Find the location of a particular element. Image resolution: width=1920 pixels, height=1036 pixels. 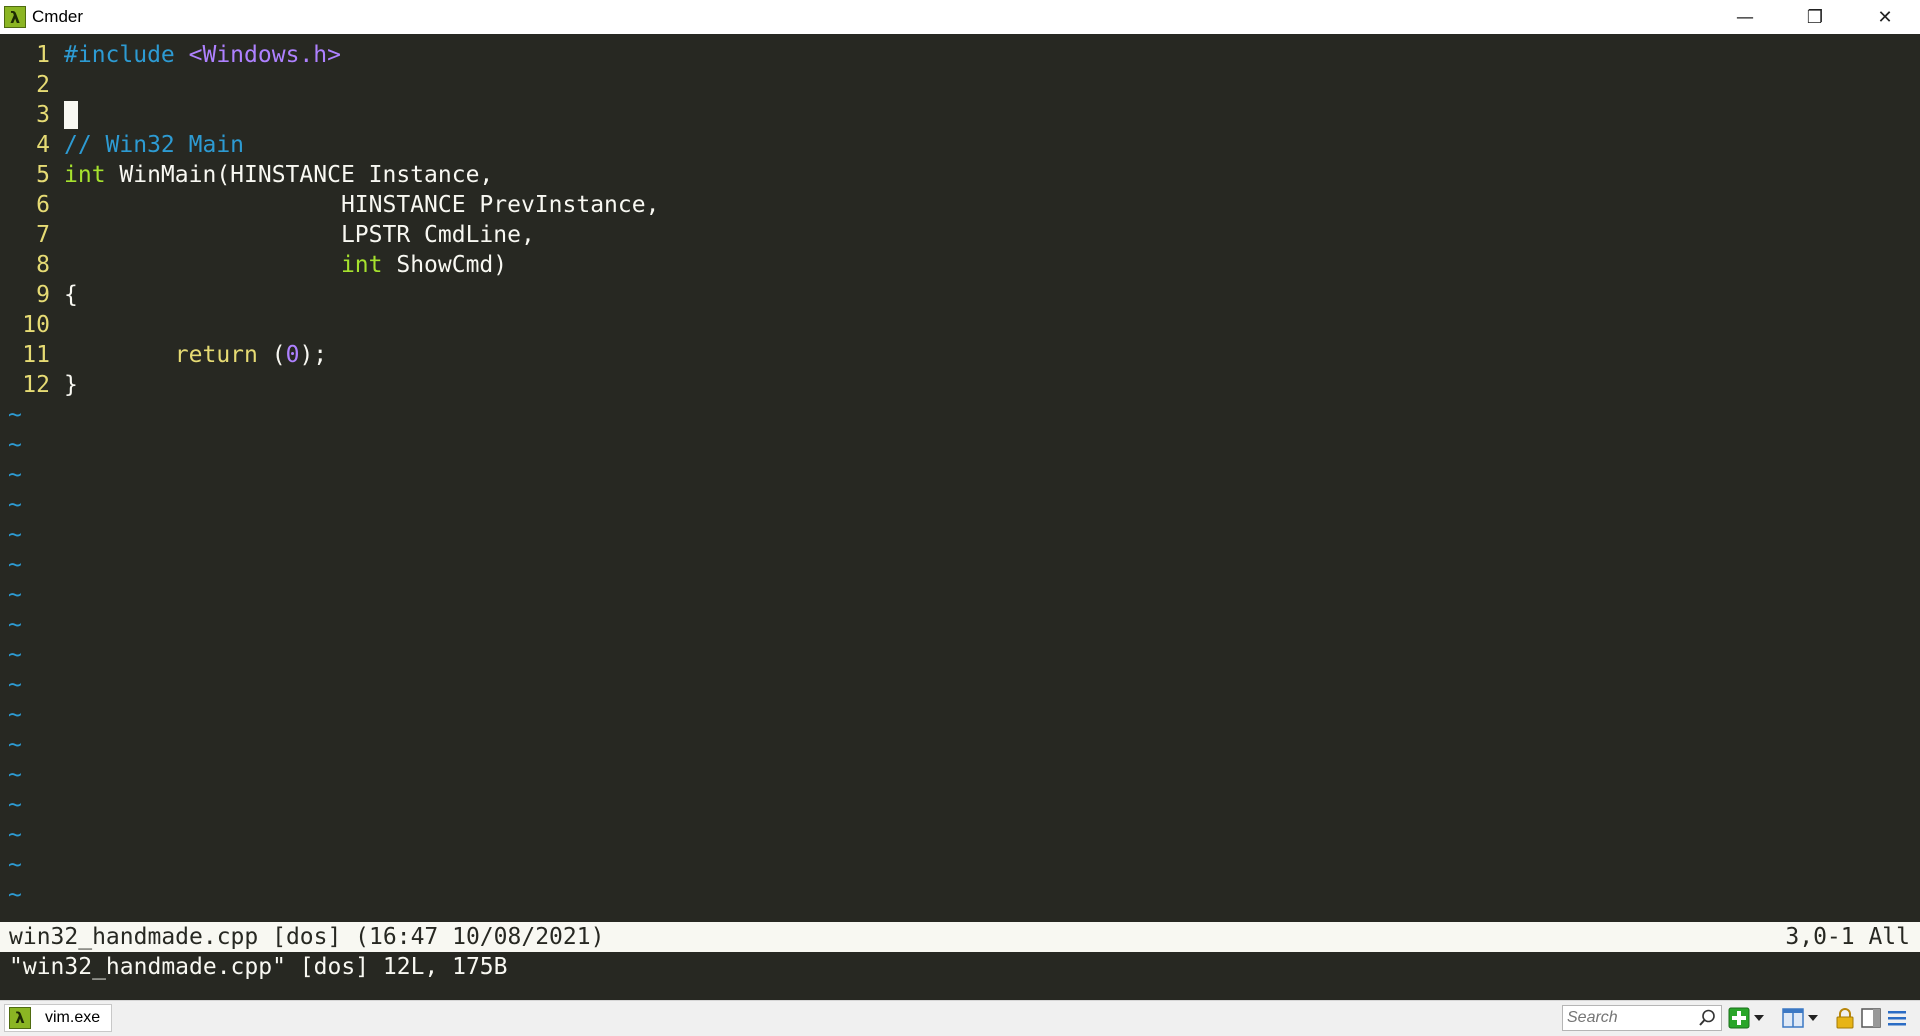

search-input is located at coordinates (1629, 1018).